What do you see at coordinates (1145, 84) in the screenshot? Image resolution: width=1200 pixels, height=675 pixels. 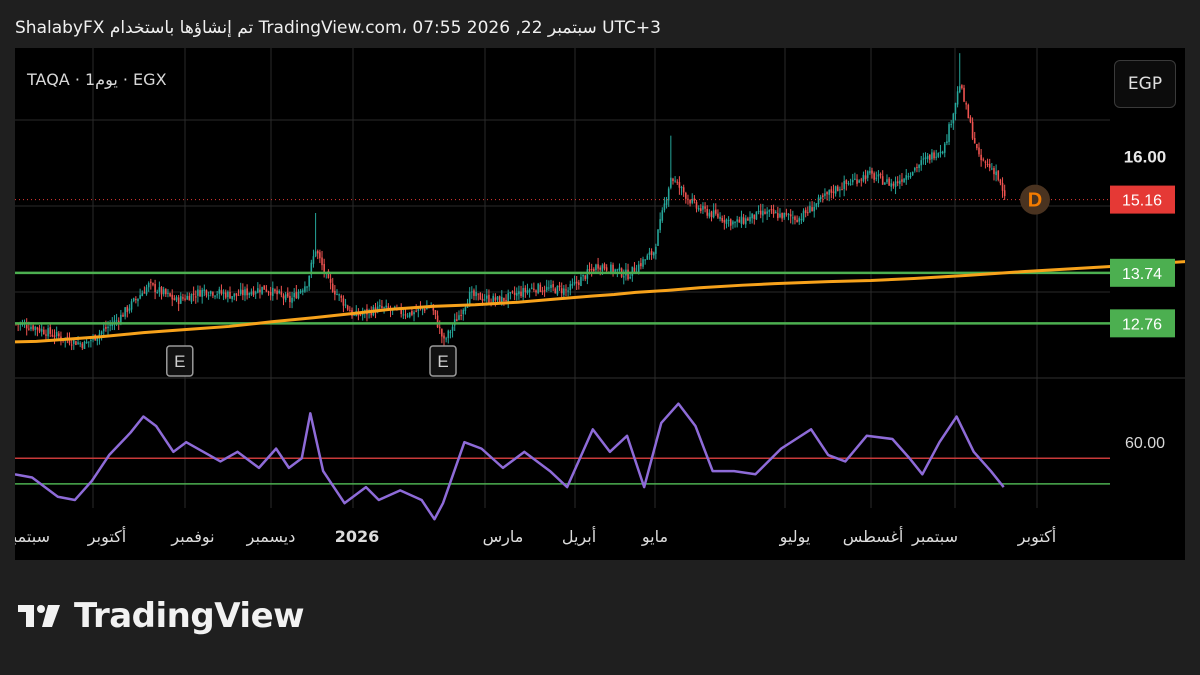 I see `currency-button: EGP` at bounding box center [1145, 84].